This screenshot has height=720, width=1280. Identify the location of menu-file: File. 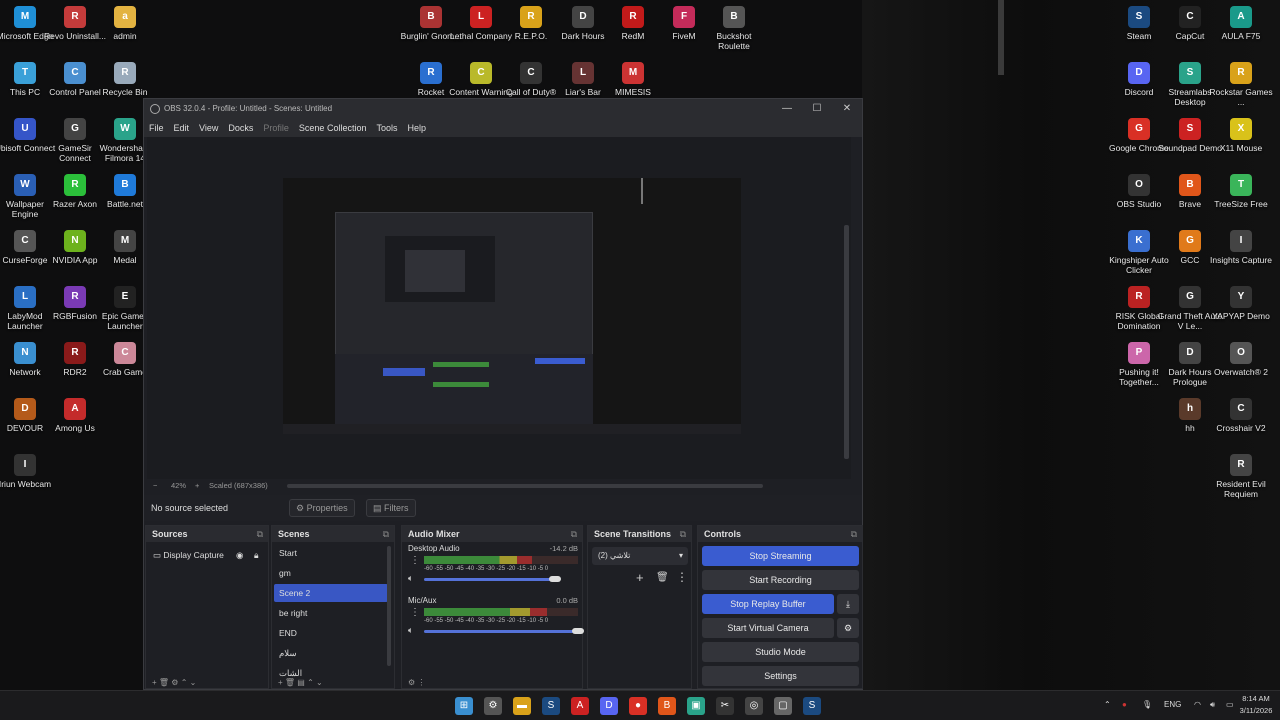
(156, 128).